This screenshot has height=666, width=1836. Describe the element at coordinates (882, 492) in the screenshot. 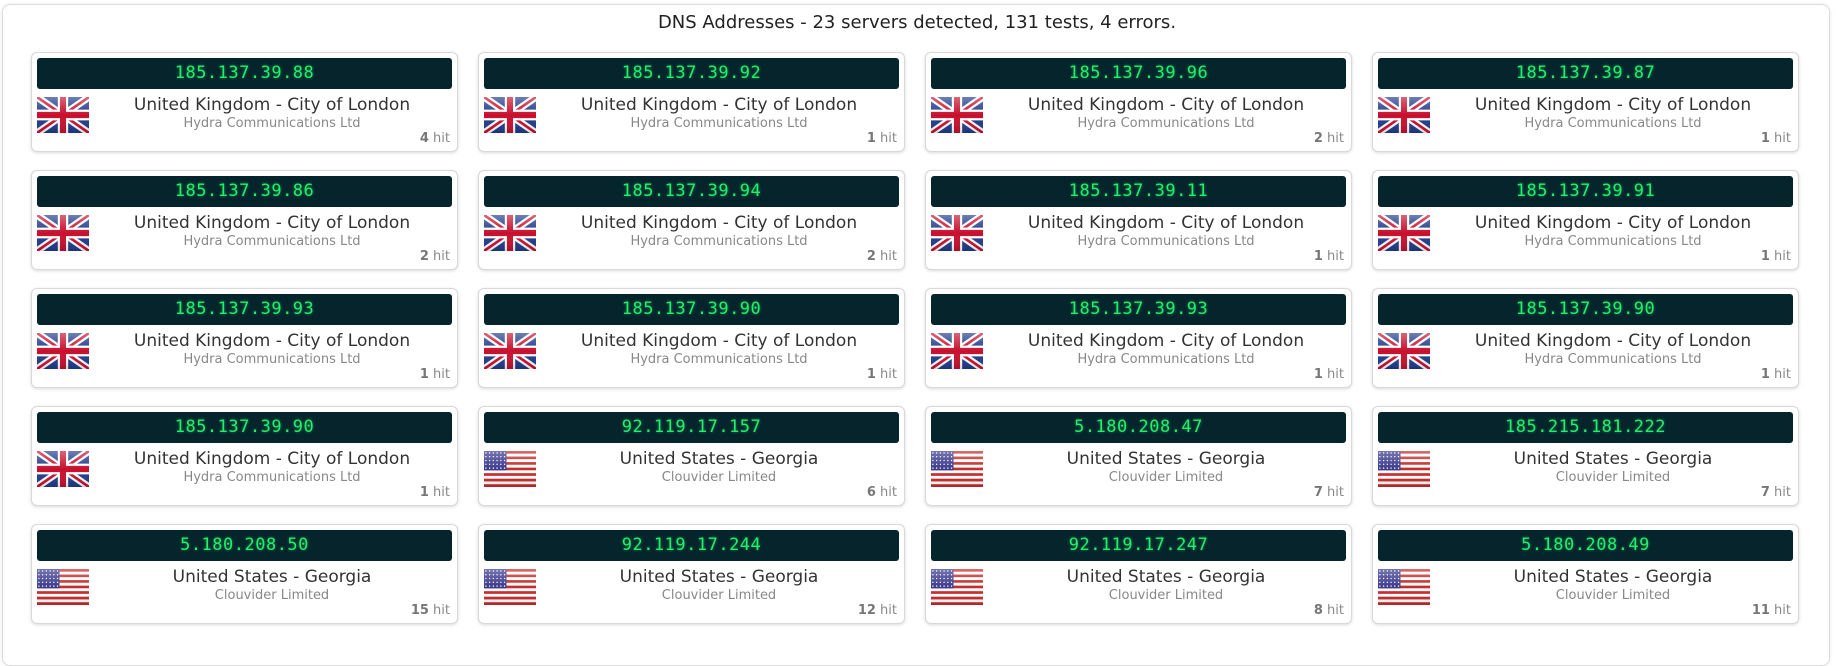

I see `hit-count: 6 hit` at that location.